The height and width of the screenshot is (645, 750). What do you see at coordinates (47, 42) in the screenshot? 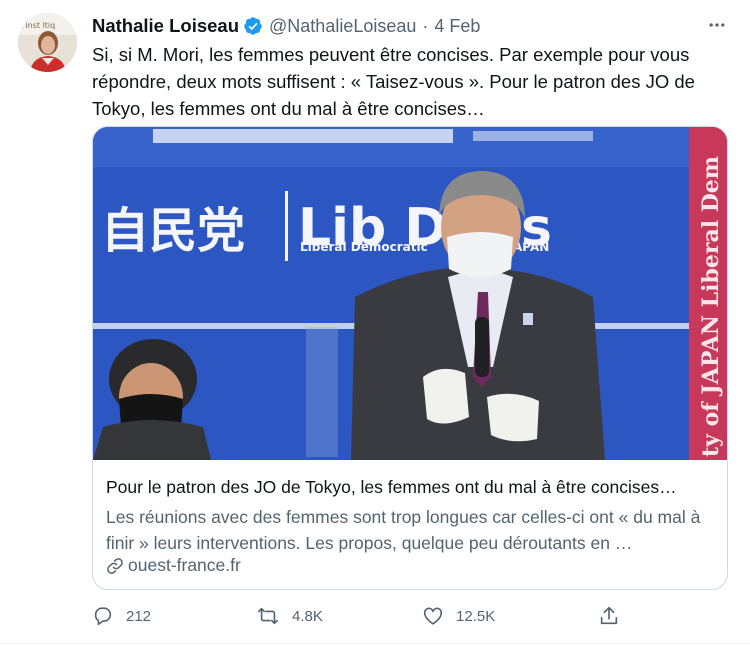
I see `avatar: l'inst ltiq` at bounding box center [47, 42].